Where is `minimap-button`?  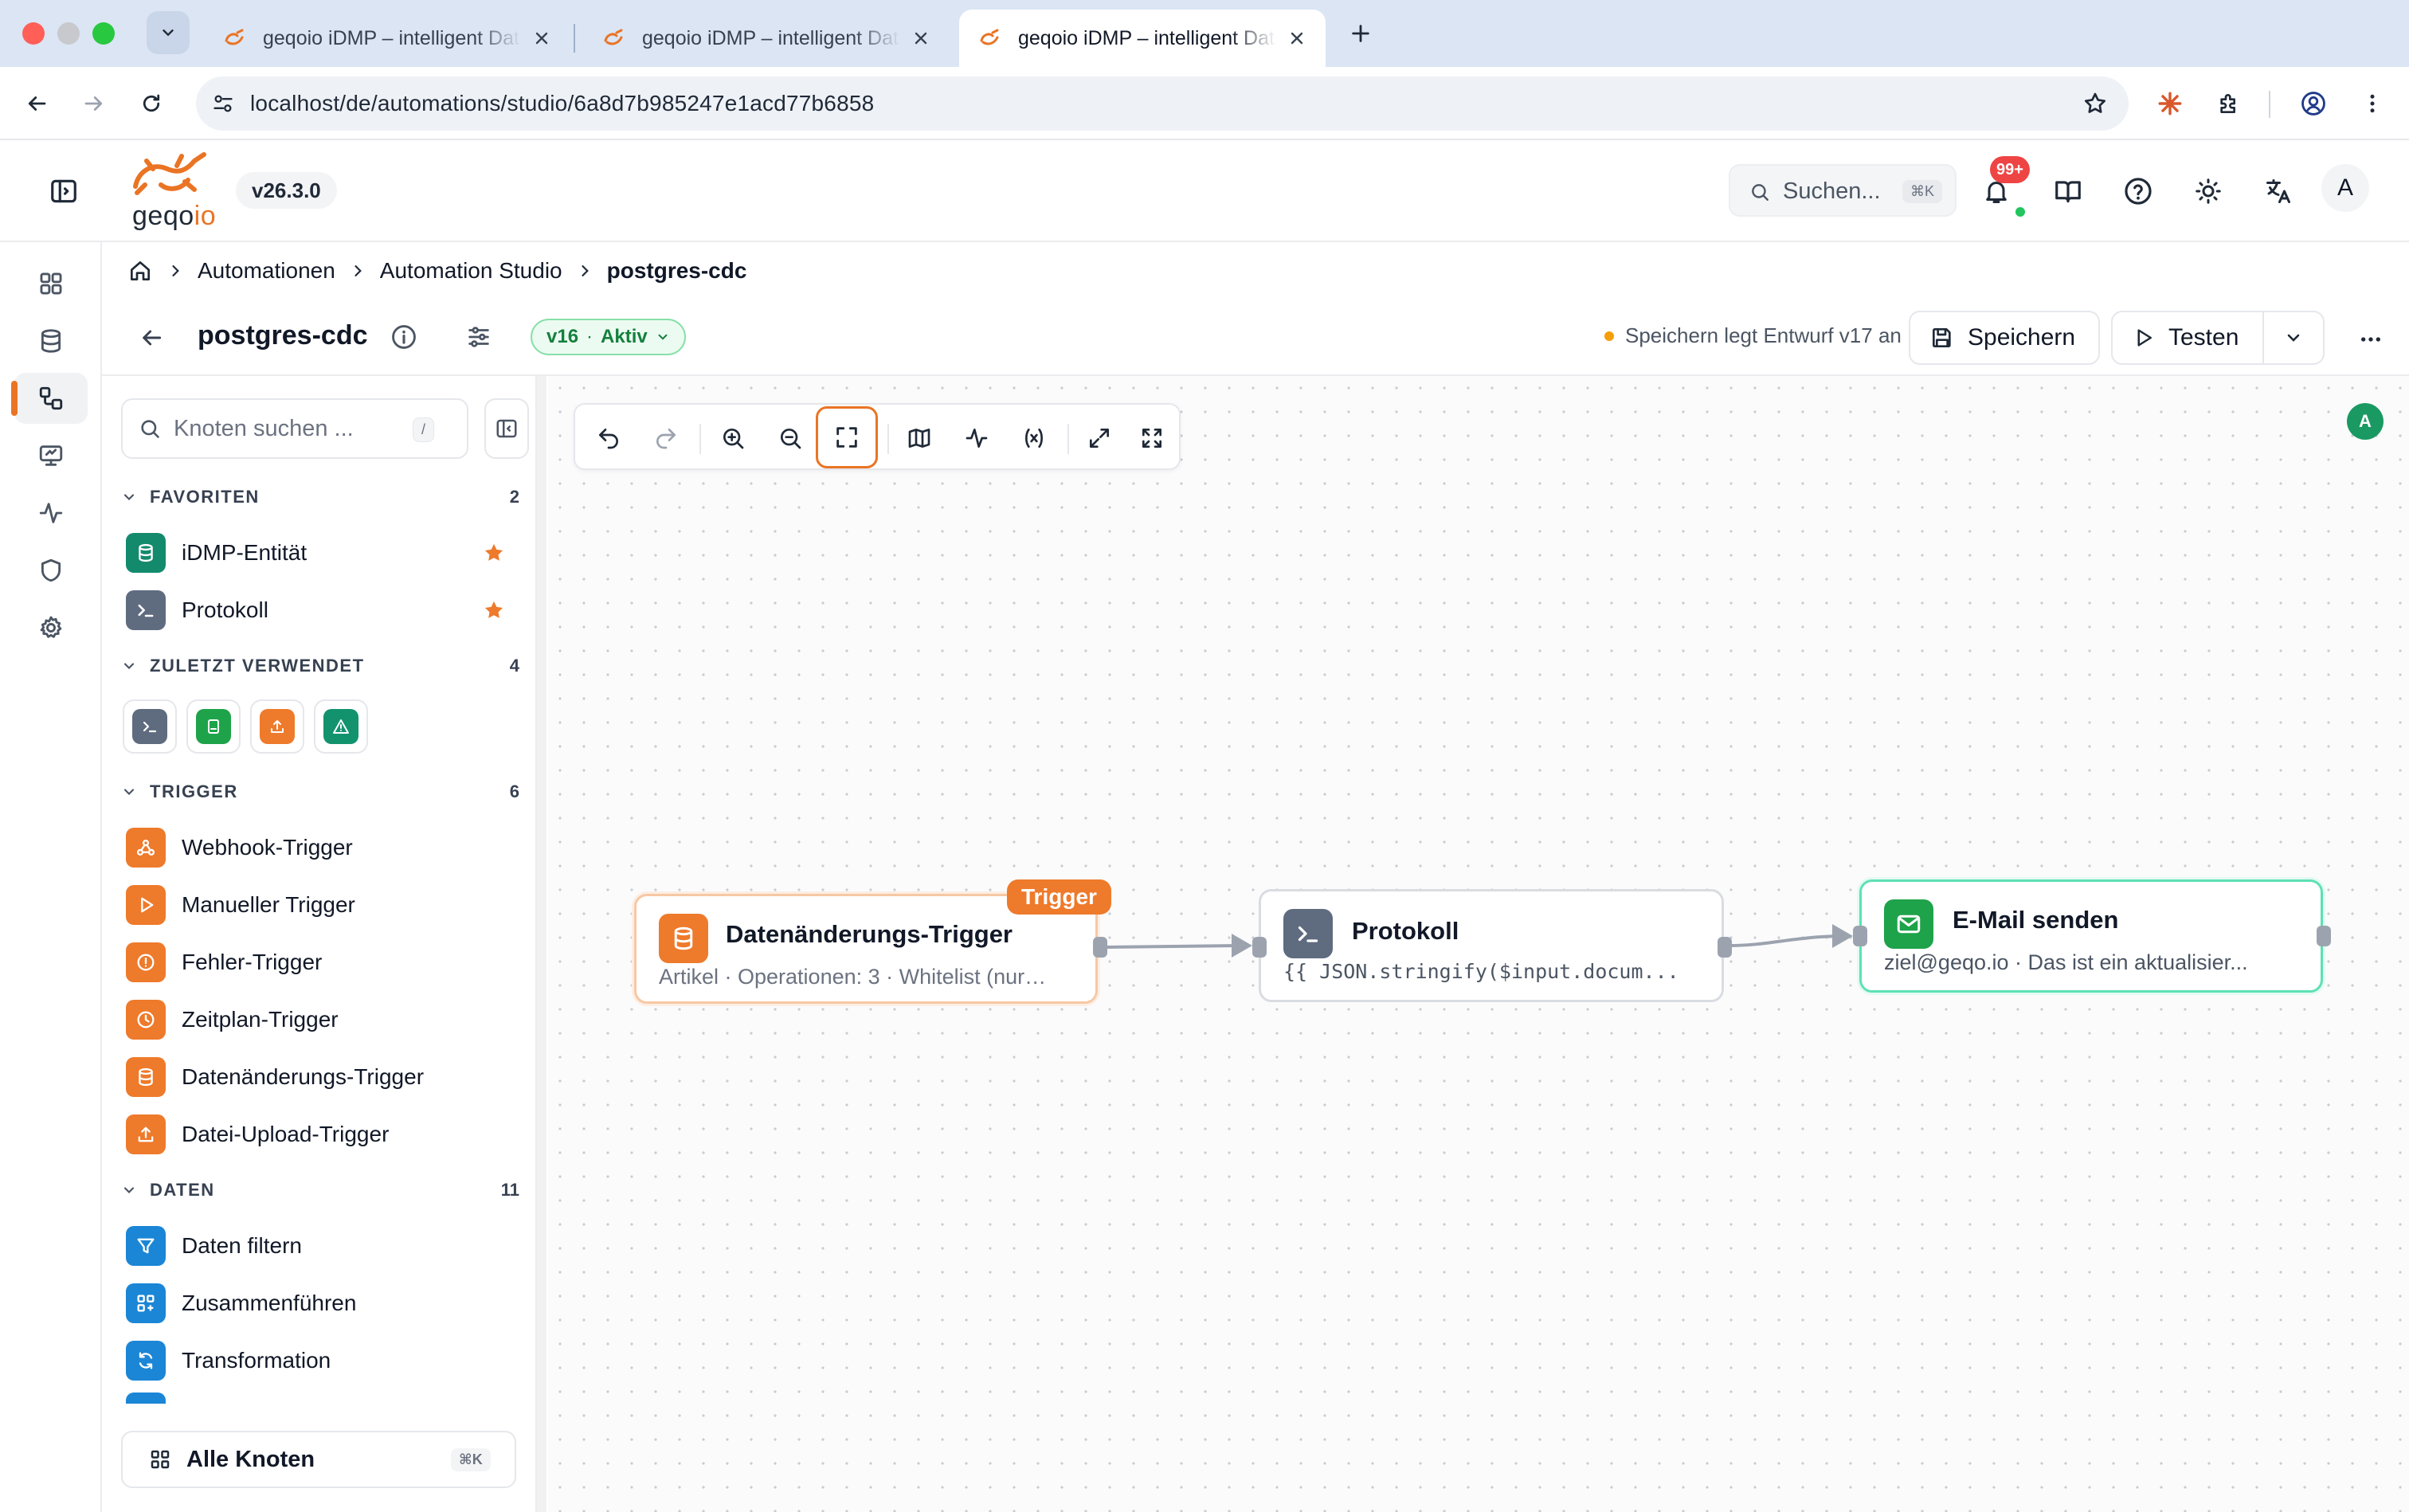
minimap-button is located at coordinates (919, 438).